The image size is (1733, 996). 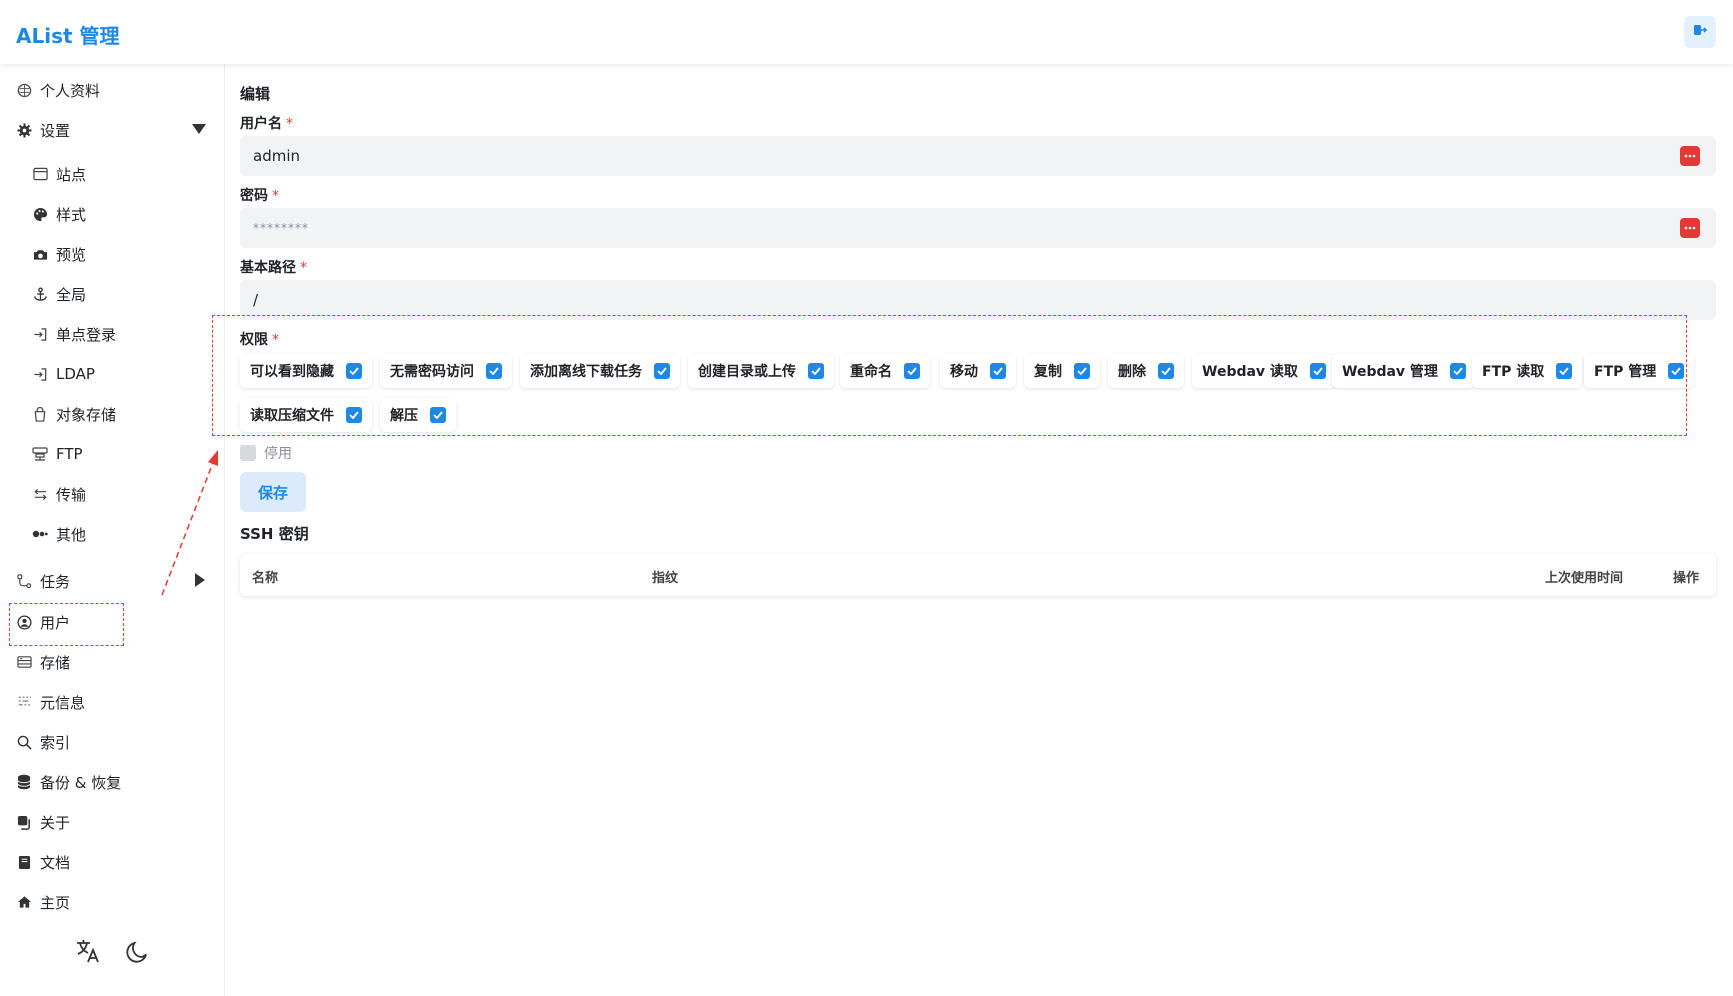 I want to click on logout-button, so click(x=1700, y=32).